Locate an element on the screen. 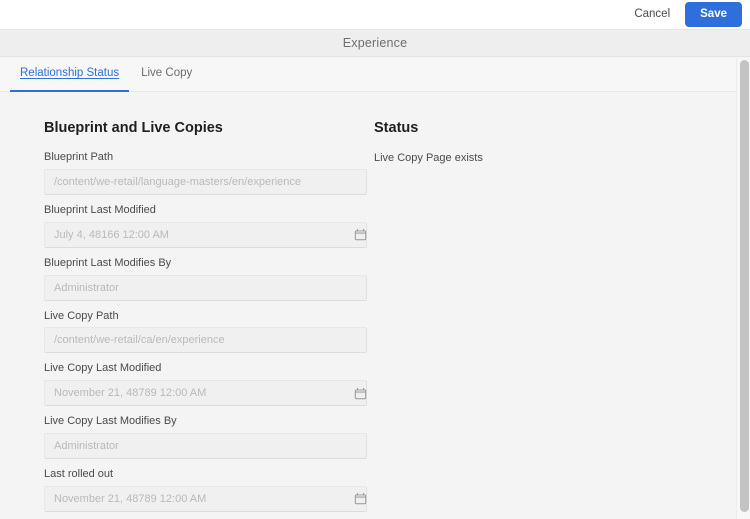 The height and width of the screenshot is (519, 750). blueprint-last-modified-input is located at coordinates (205, 234).